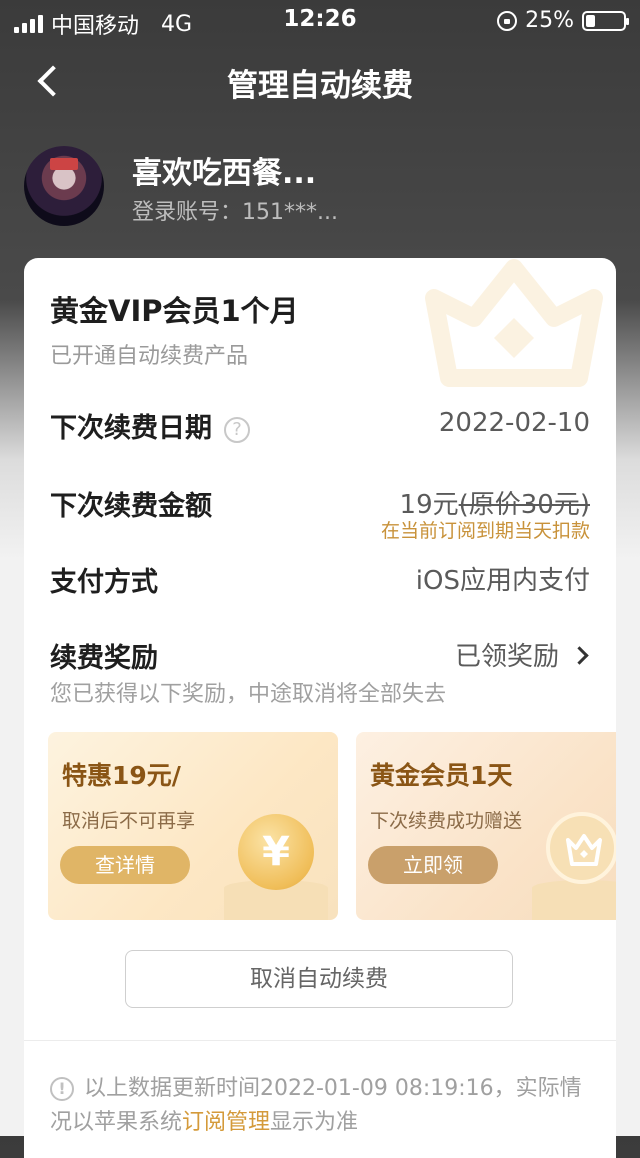 This screenshot has height=1158, width=640. Describe the element at coordinates (314, 1122) in the screenshot. I see `footnote-text-end: 显示为准` at that location.